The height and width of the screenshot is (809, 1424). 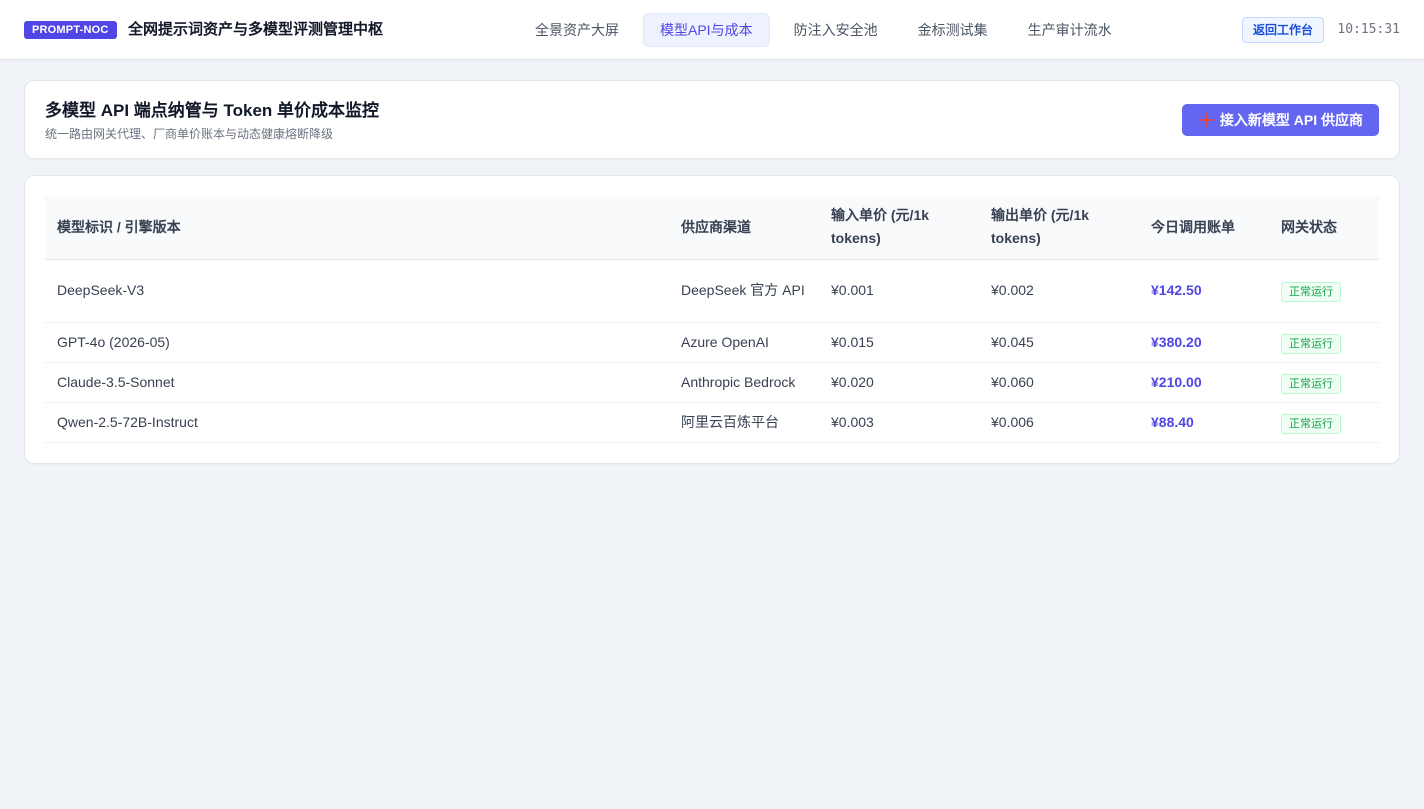 I want to click on output-price-cell: ¥0.045, so click(x=1059, y=342).